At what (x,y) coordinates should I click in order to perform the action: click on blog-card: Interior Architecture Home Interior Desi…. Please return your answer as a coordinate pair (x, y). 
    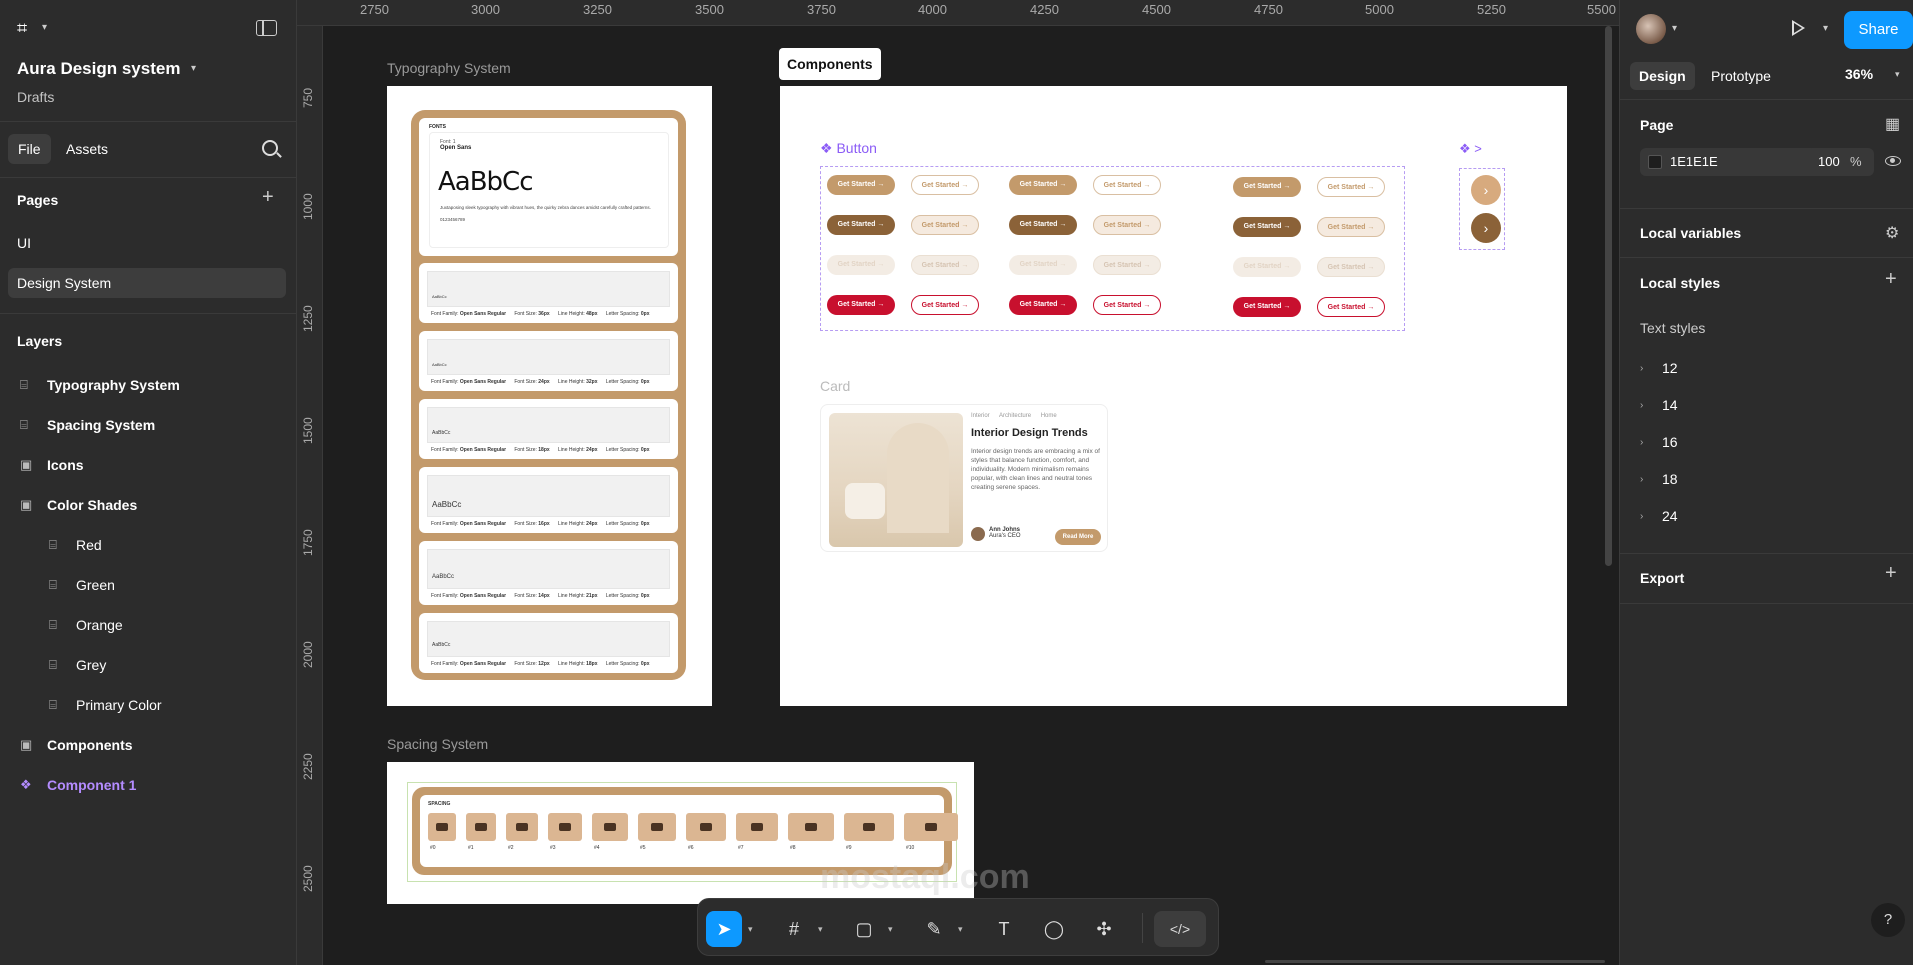
    Looking at the image, I should click on (964, 478).